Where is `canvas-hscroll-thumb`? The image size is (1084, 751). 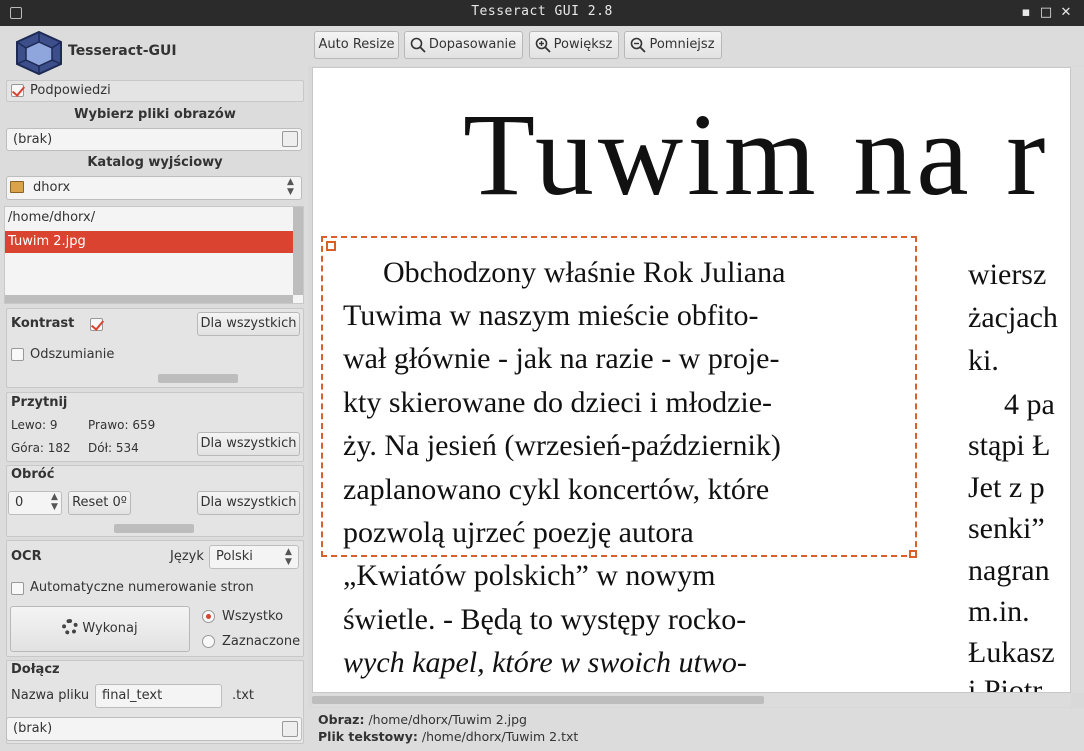 canvas-hscroll-thumb is located at coordinates (538, 700).